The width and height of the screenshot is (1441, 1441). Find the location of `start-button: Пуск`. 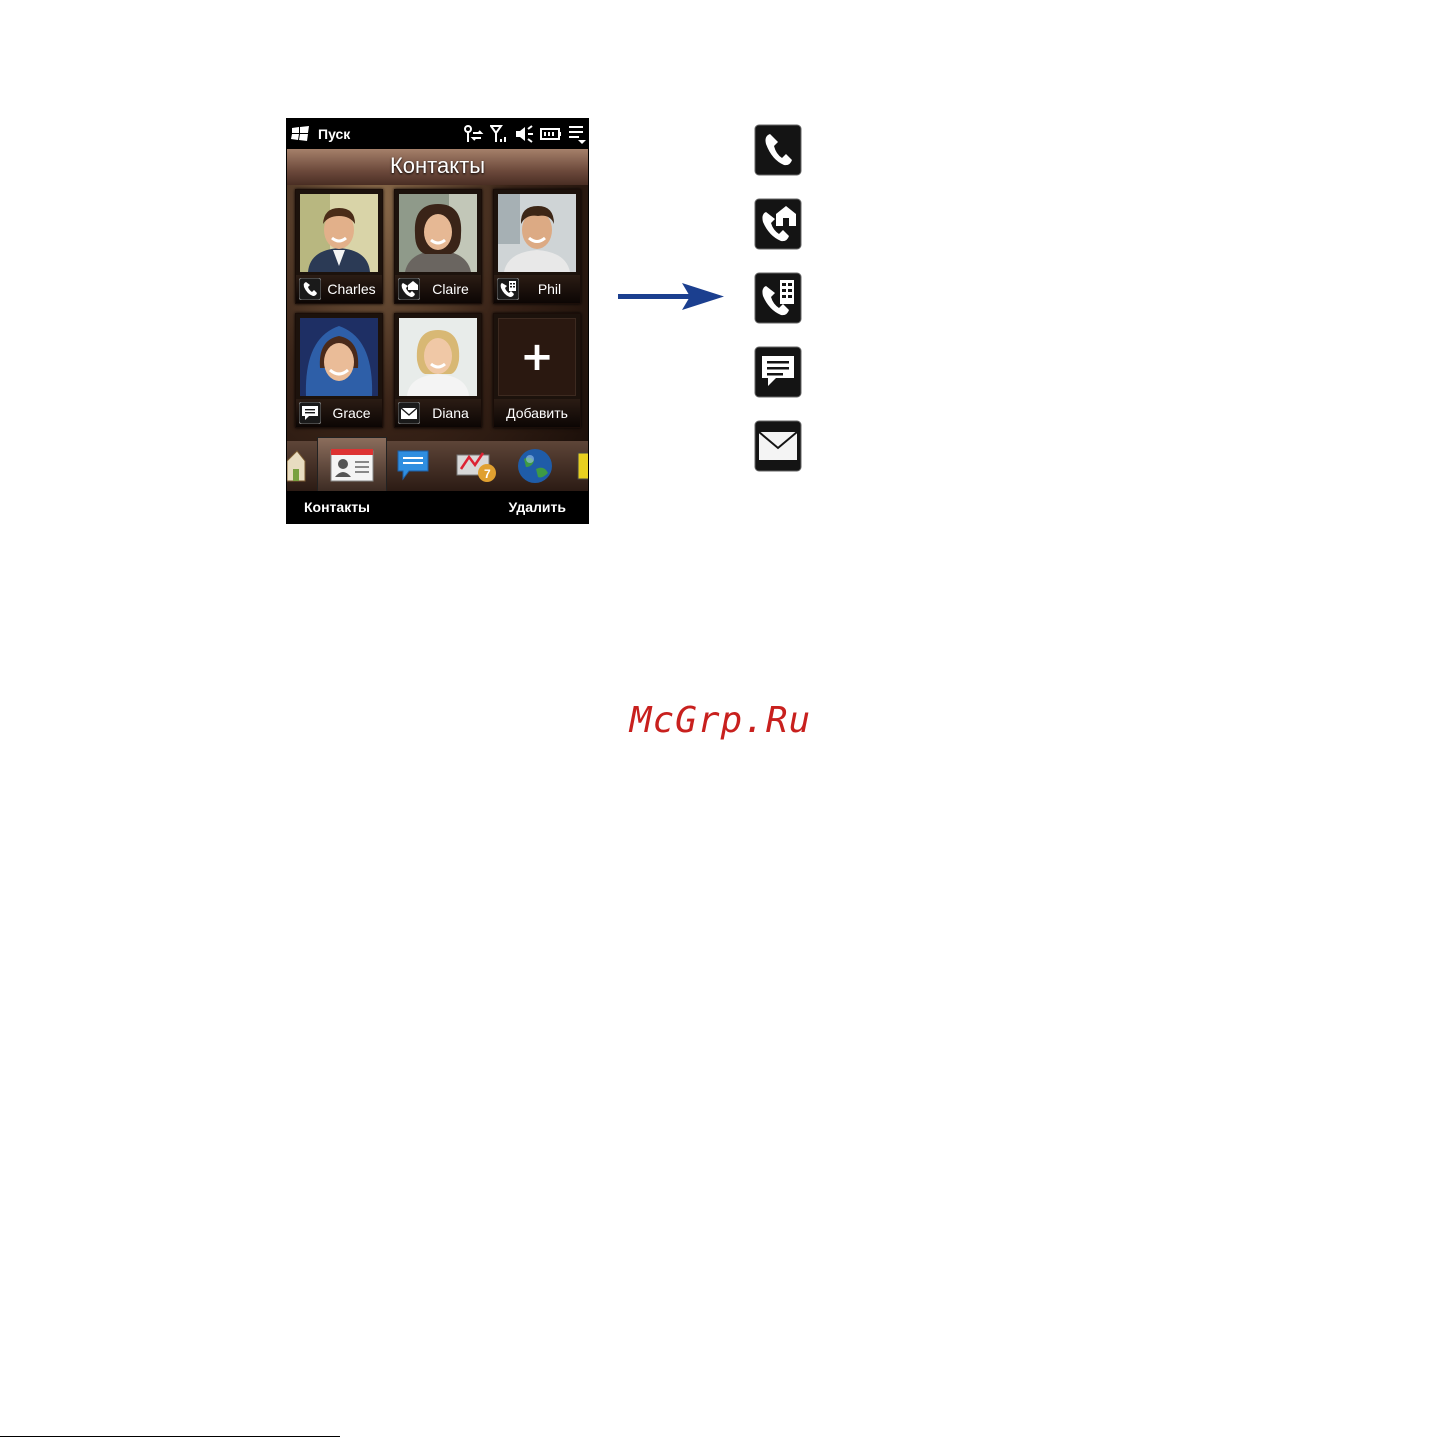

start-button: Пуск is located at coordinates (334, 134).